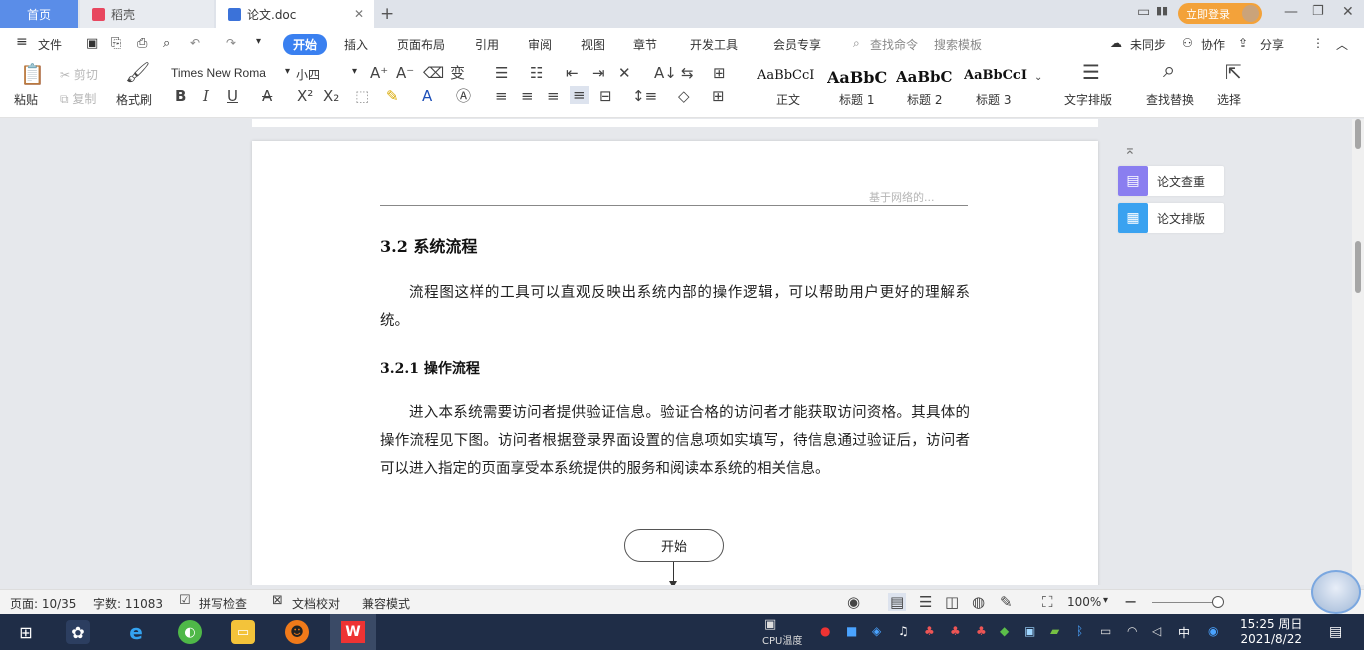 This screenshot has width=1364, height=650. What do you see at coordinates (43, 603) in the screenshot?
I see `page-indicator: 页面: 10/35` at bounding box center [43, 603].